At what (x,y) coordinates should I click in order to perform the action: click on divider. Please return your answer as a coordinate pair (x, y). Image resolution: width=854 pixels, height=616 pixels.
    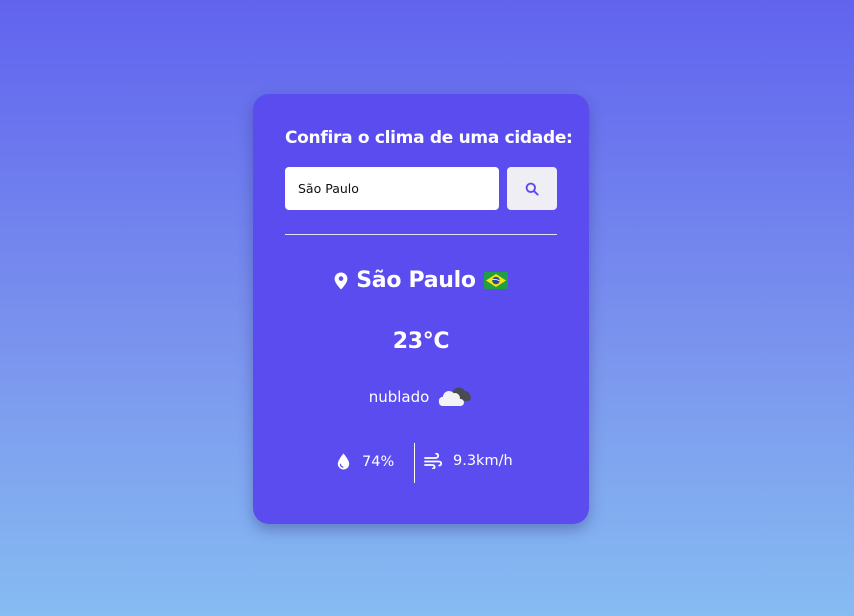
    Looking at the image, I should click on (421, 234).